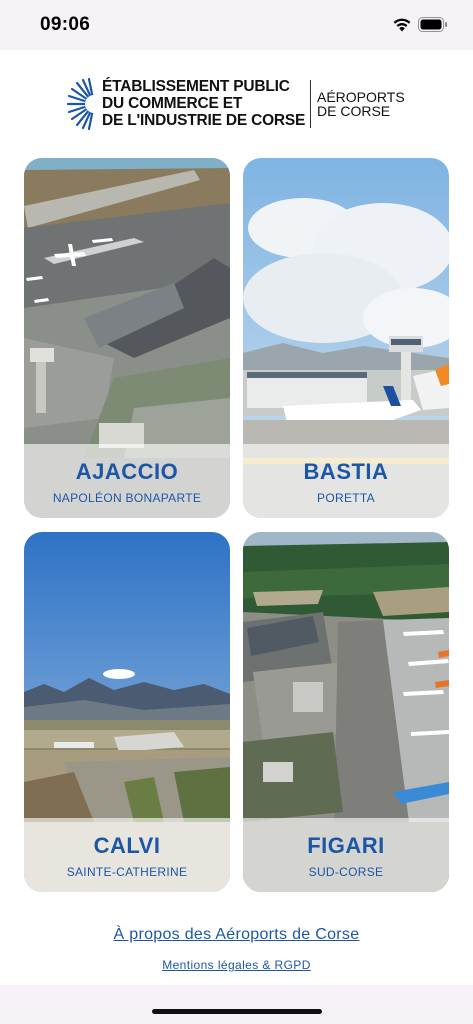  Describe the element at coordinates (354, 111) in the screenshot. I see `brand-name-line2: DE CORSE` at that location.